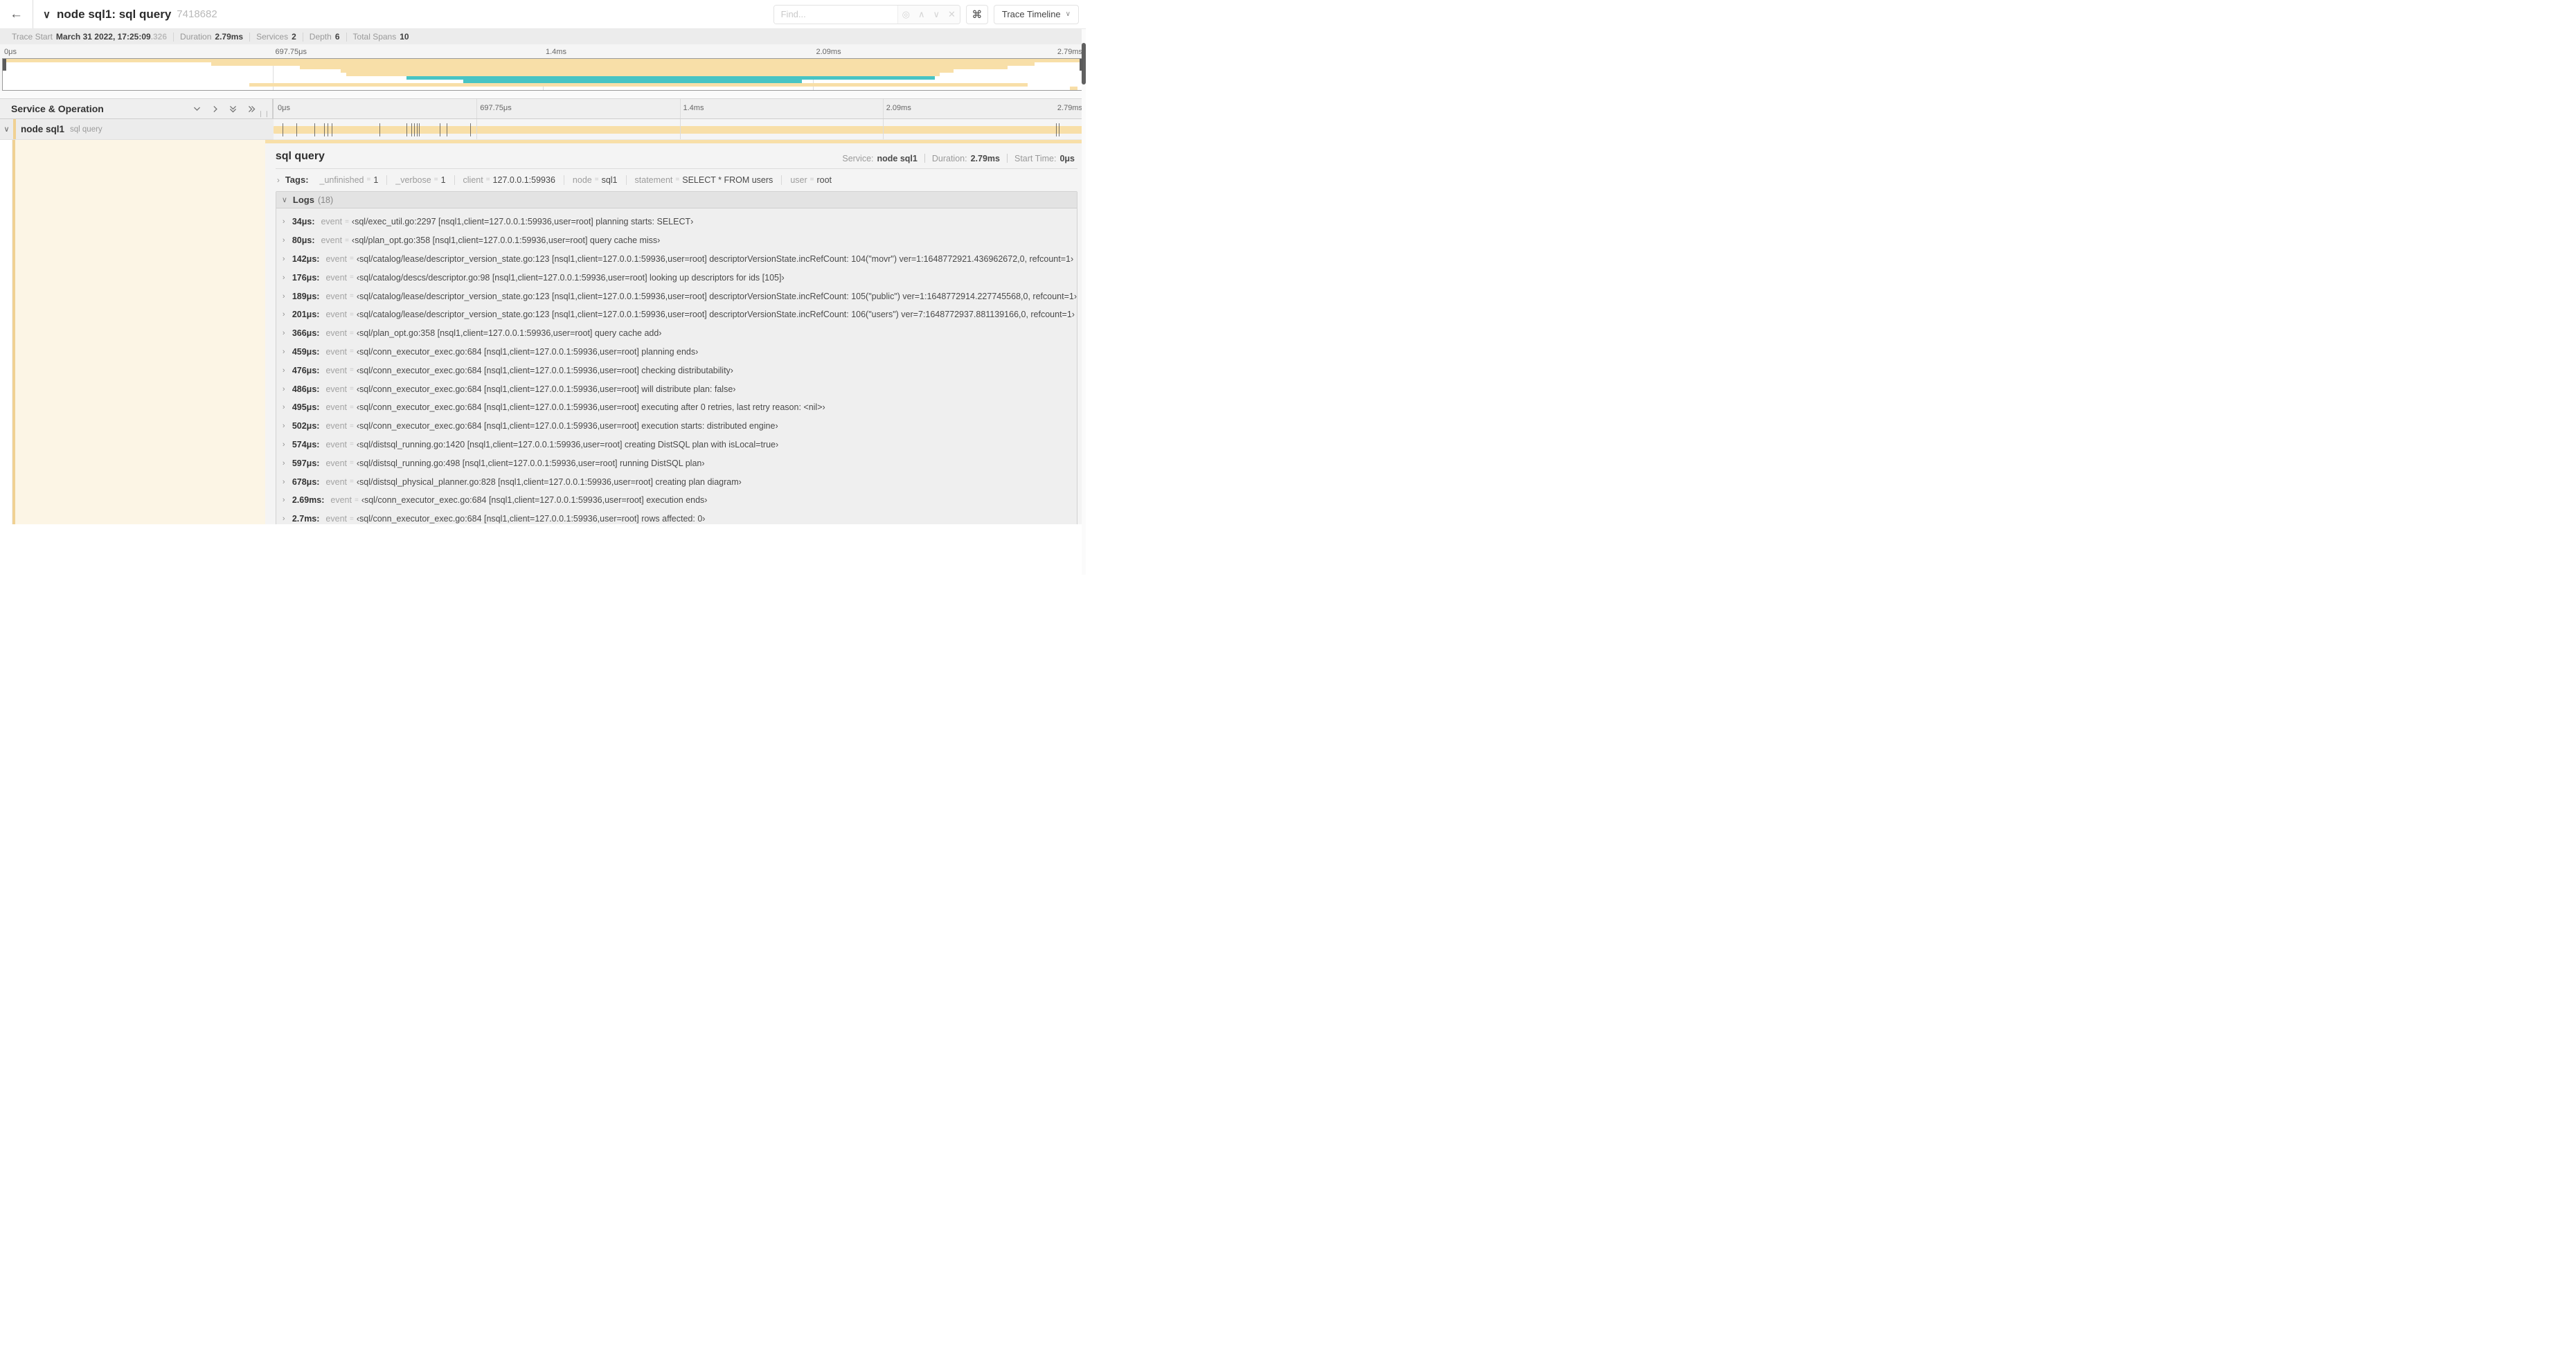 The image size is (2576, 1363). What do you see at coordinates (325, 200) in the screenshot?
I see `logs-count: (18)` at bounding box center [325, 200].